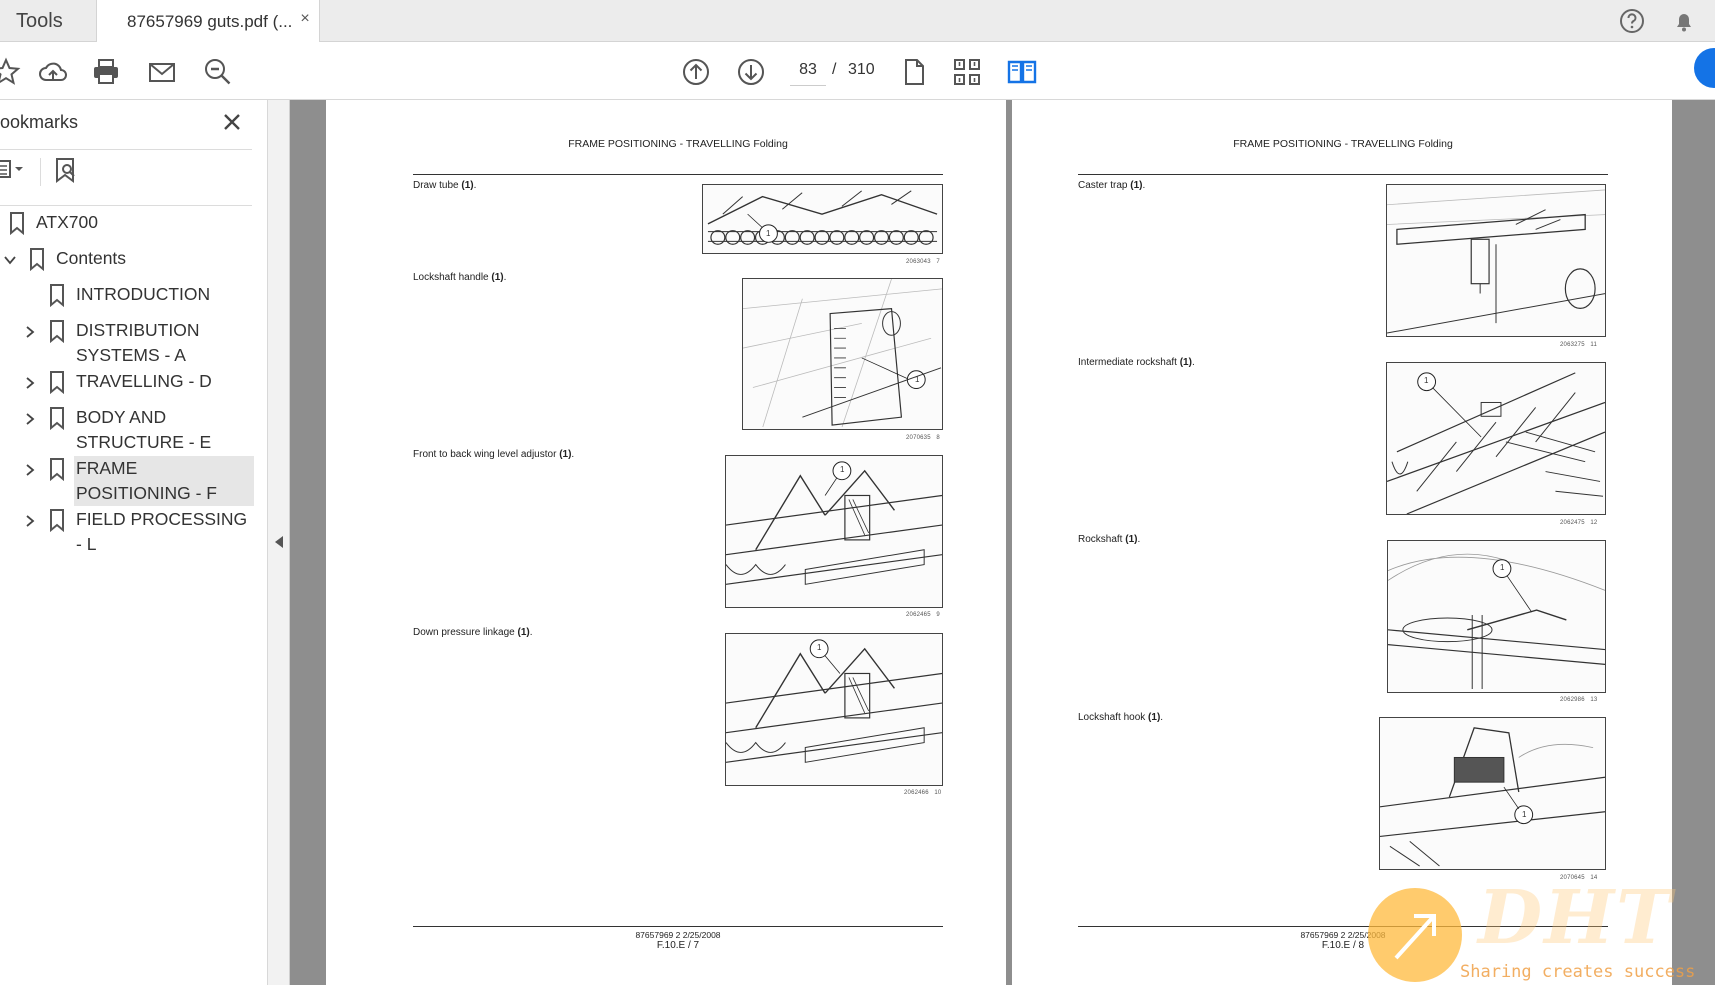 This screenshot has width=1715, height=985. Describe the element at coordinates (1109, 539) in the screenshot. I see `figure-caption: Rockshaft (1).` at that location.